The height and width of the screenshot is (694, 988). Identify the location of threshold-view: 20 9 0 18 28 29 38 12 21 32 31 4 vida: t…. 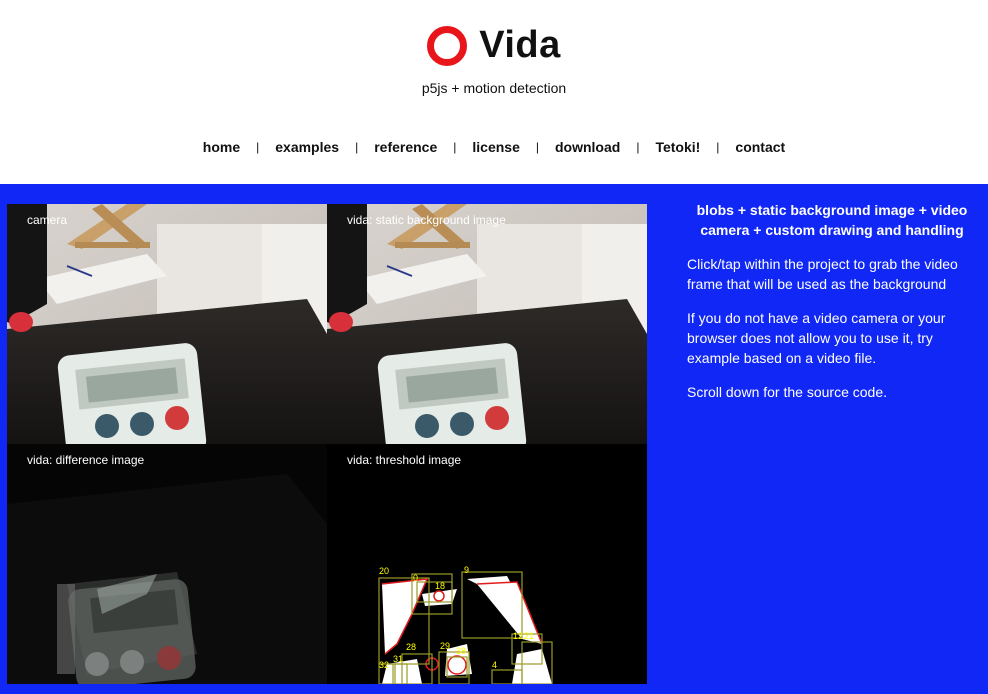
(487, 564).